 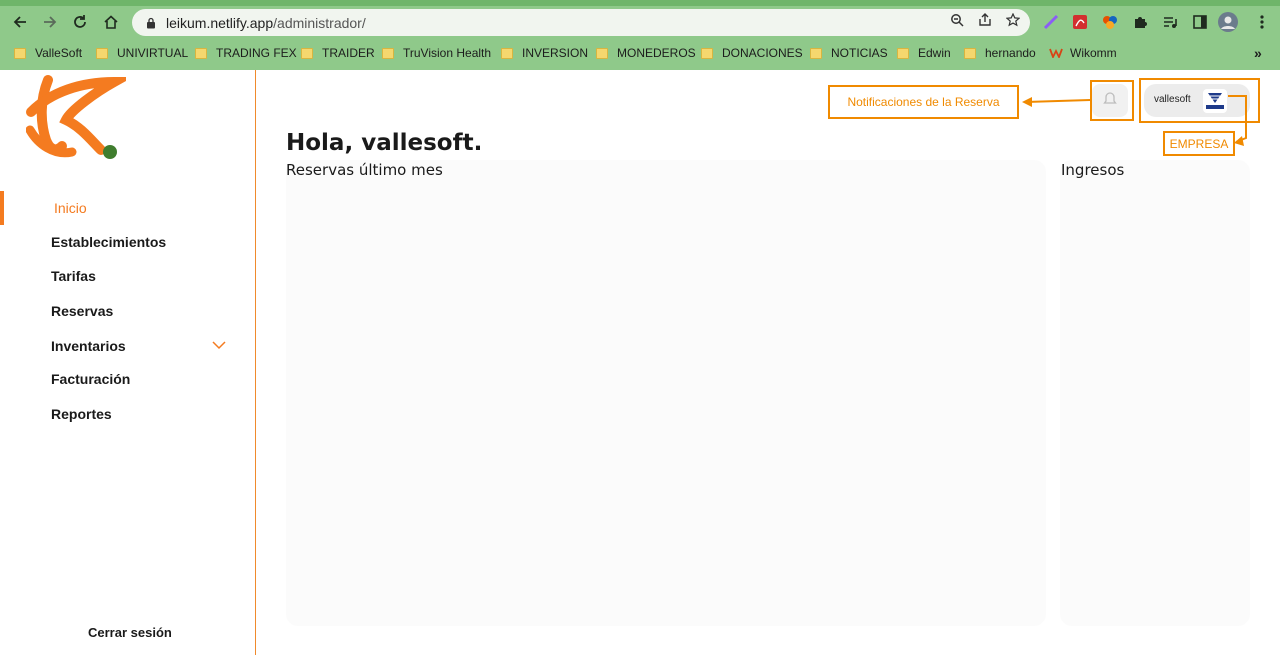 What do you see at coordinates (151, 23) in the screenshot?
I see `lock-icon` at bounding box center [151, 23].